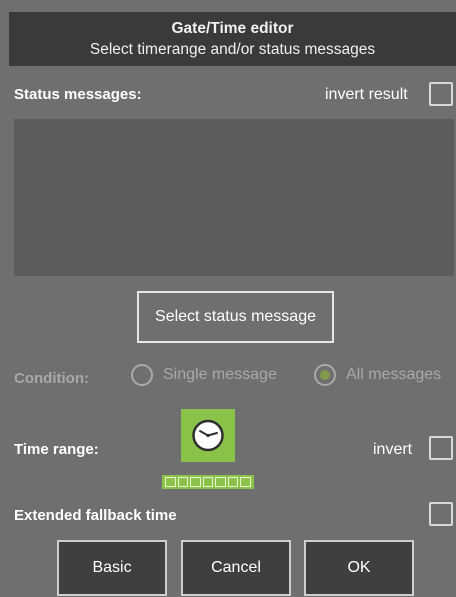 The image size is (456, 597). I want to click on dialog-subtitle: Select timerange and/or status messages, so click(232, 49).